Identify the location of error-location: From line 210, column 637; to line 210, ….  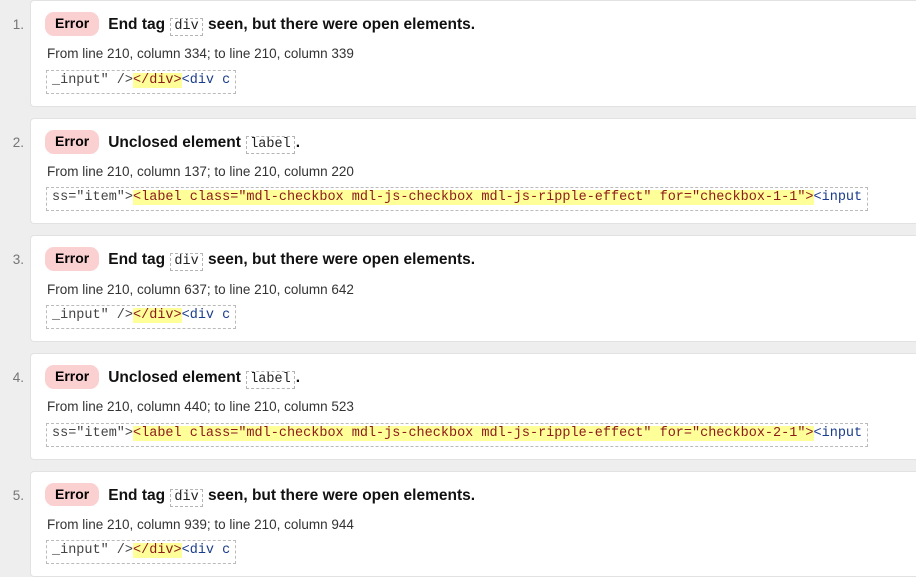
(200, 289).